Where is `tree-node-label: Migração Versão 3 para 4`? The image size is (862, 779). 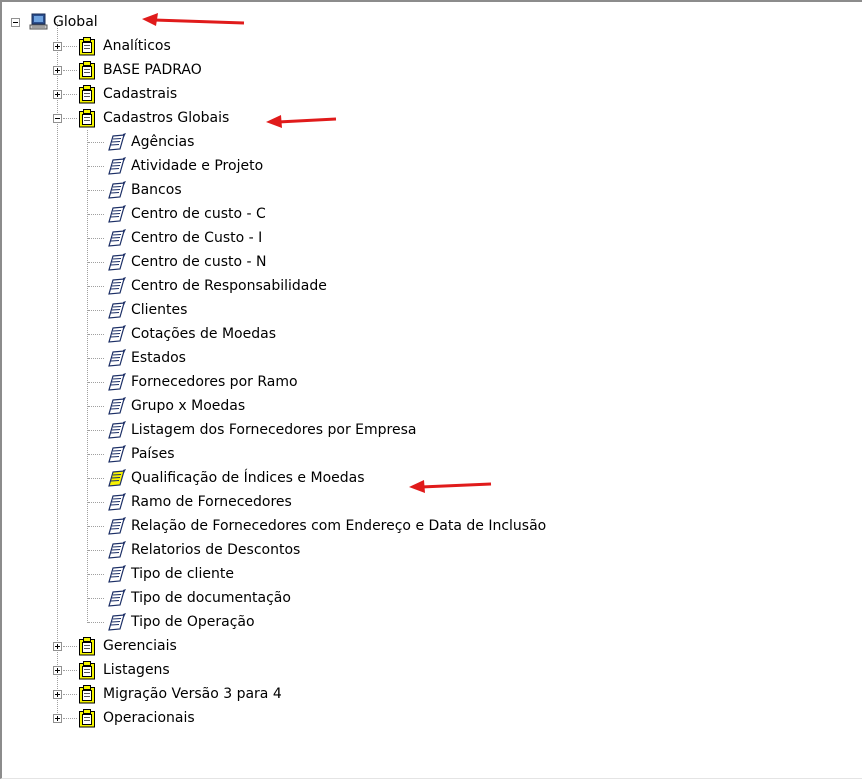
tree-node-label: Migração Versão 3 para 4 is located at coordinates (192, 694).